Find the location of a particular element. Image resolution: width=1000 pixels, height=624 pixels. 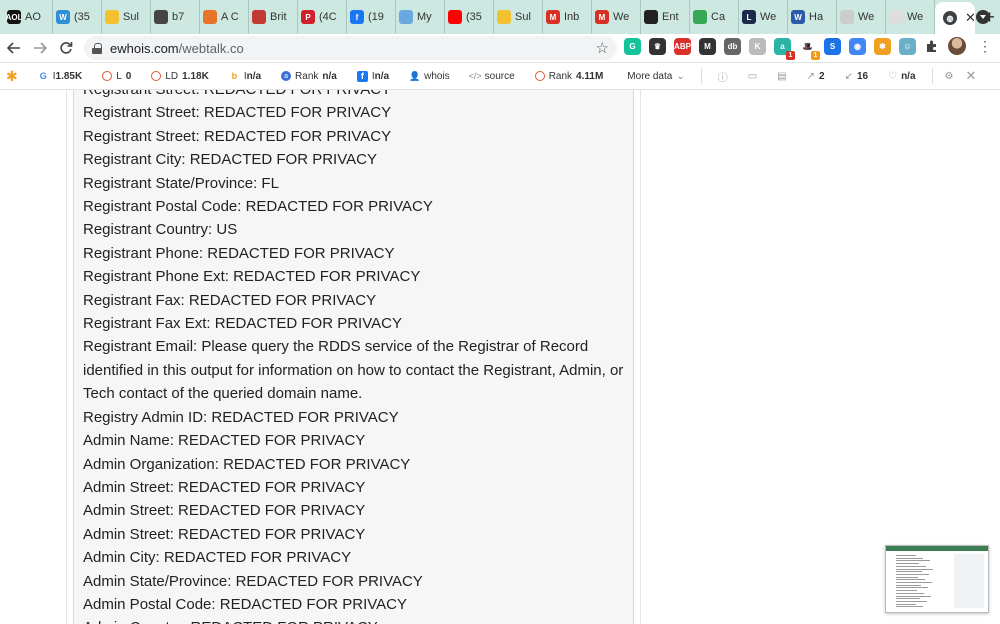

grammarly-icon: G is located at coordinates (632, 46).